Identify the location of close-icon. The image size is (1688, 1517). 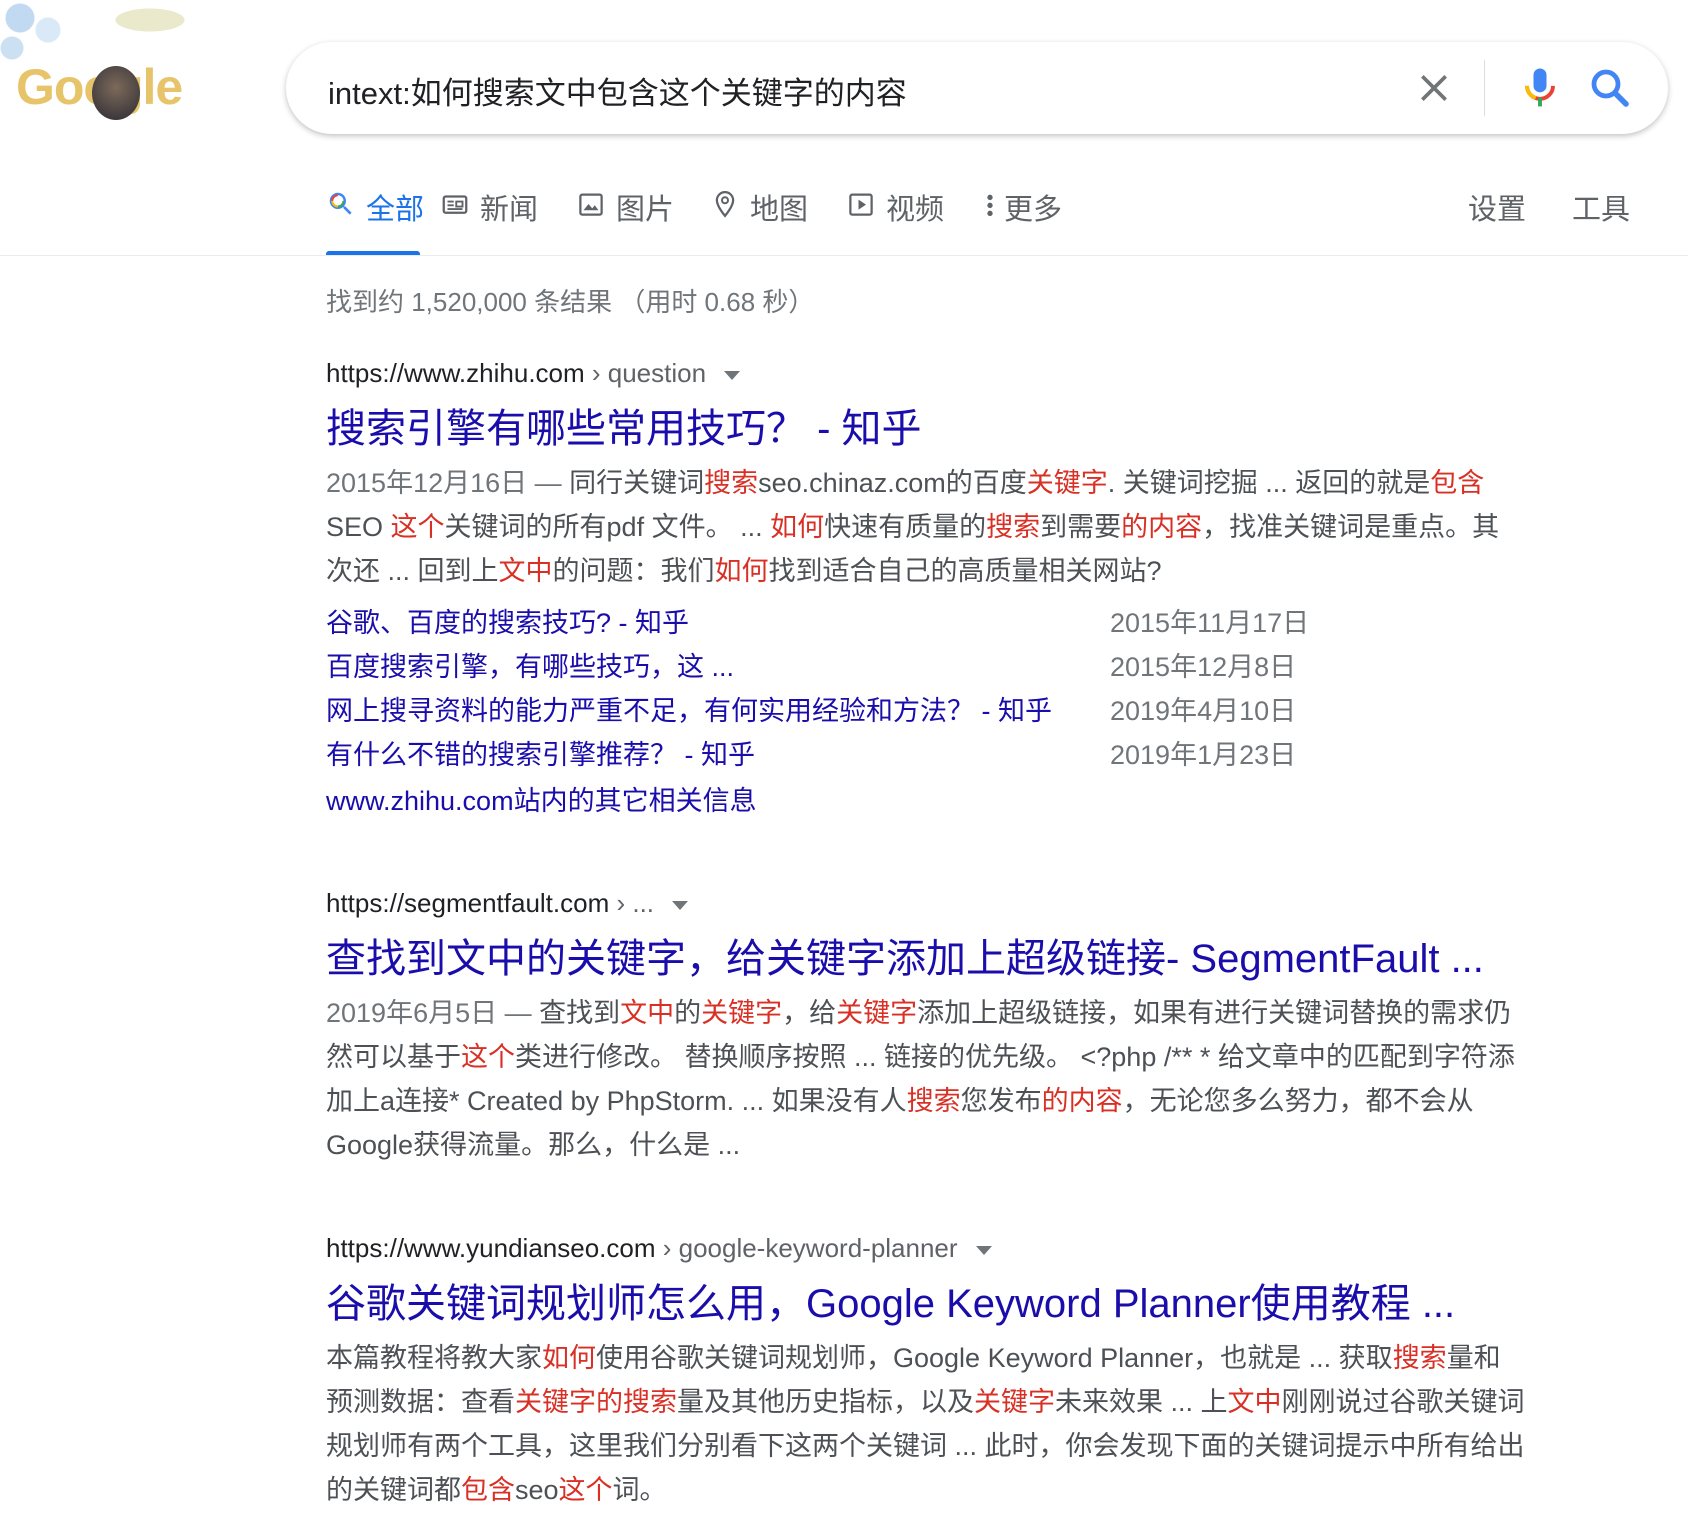
(1434, 88).